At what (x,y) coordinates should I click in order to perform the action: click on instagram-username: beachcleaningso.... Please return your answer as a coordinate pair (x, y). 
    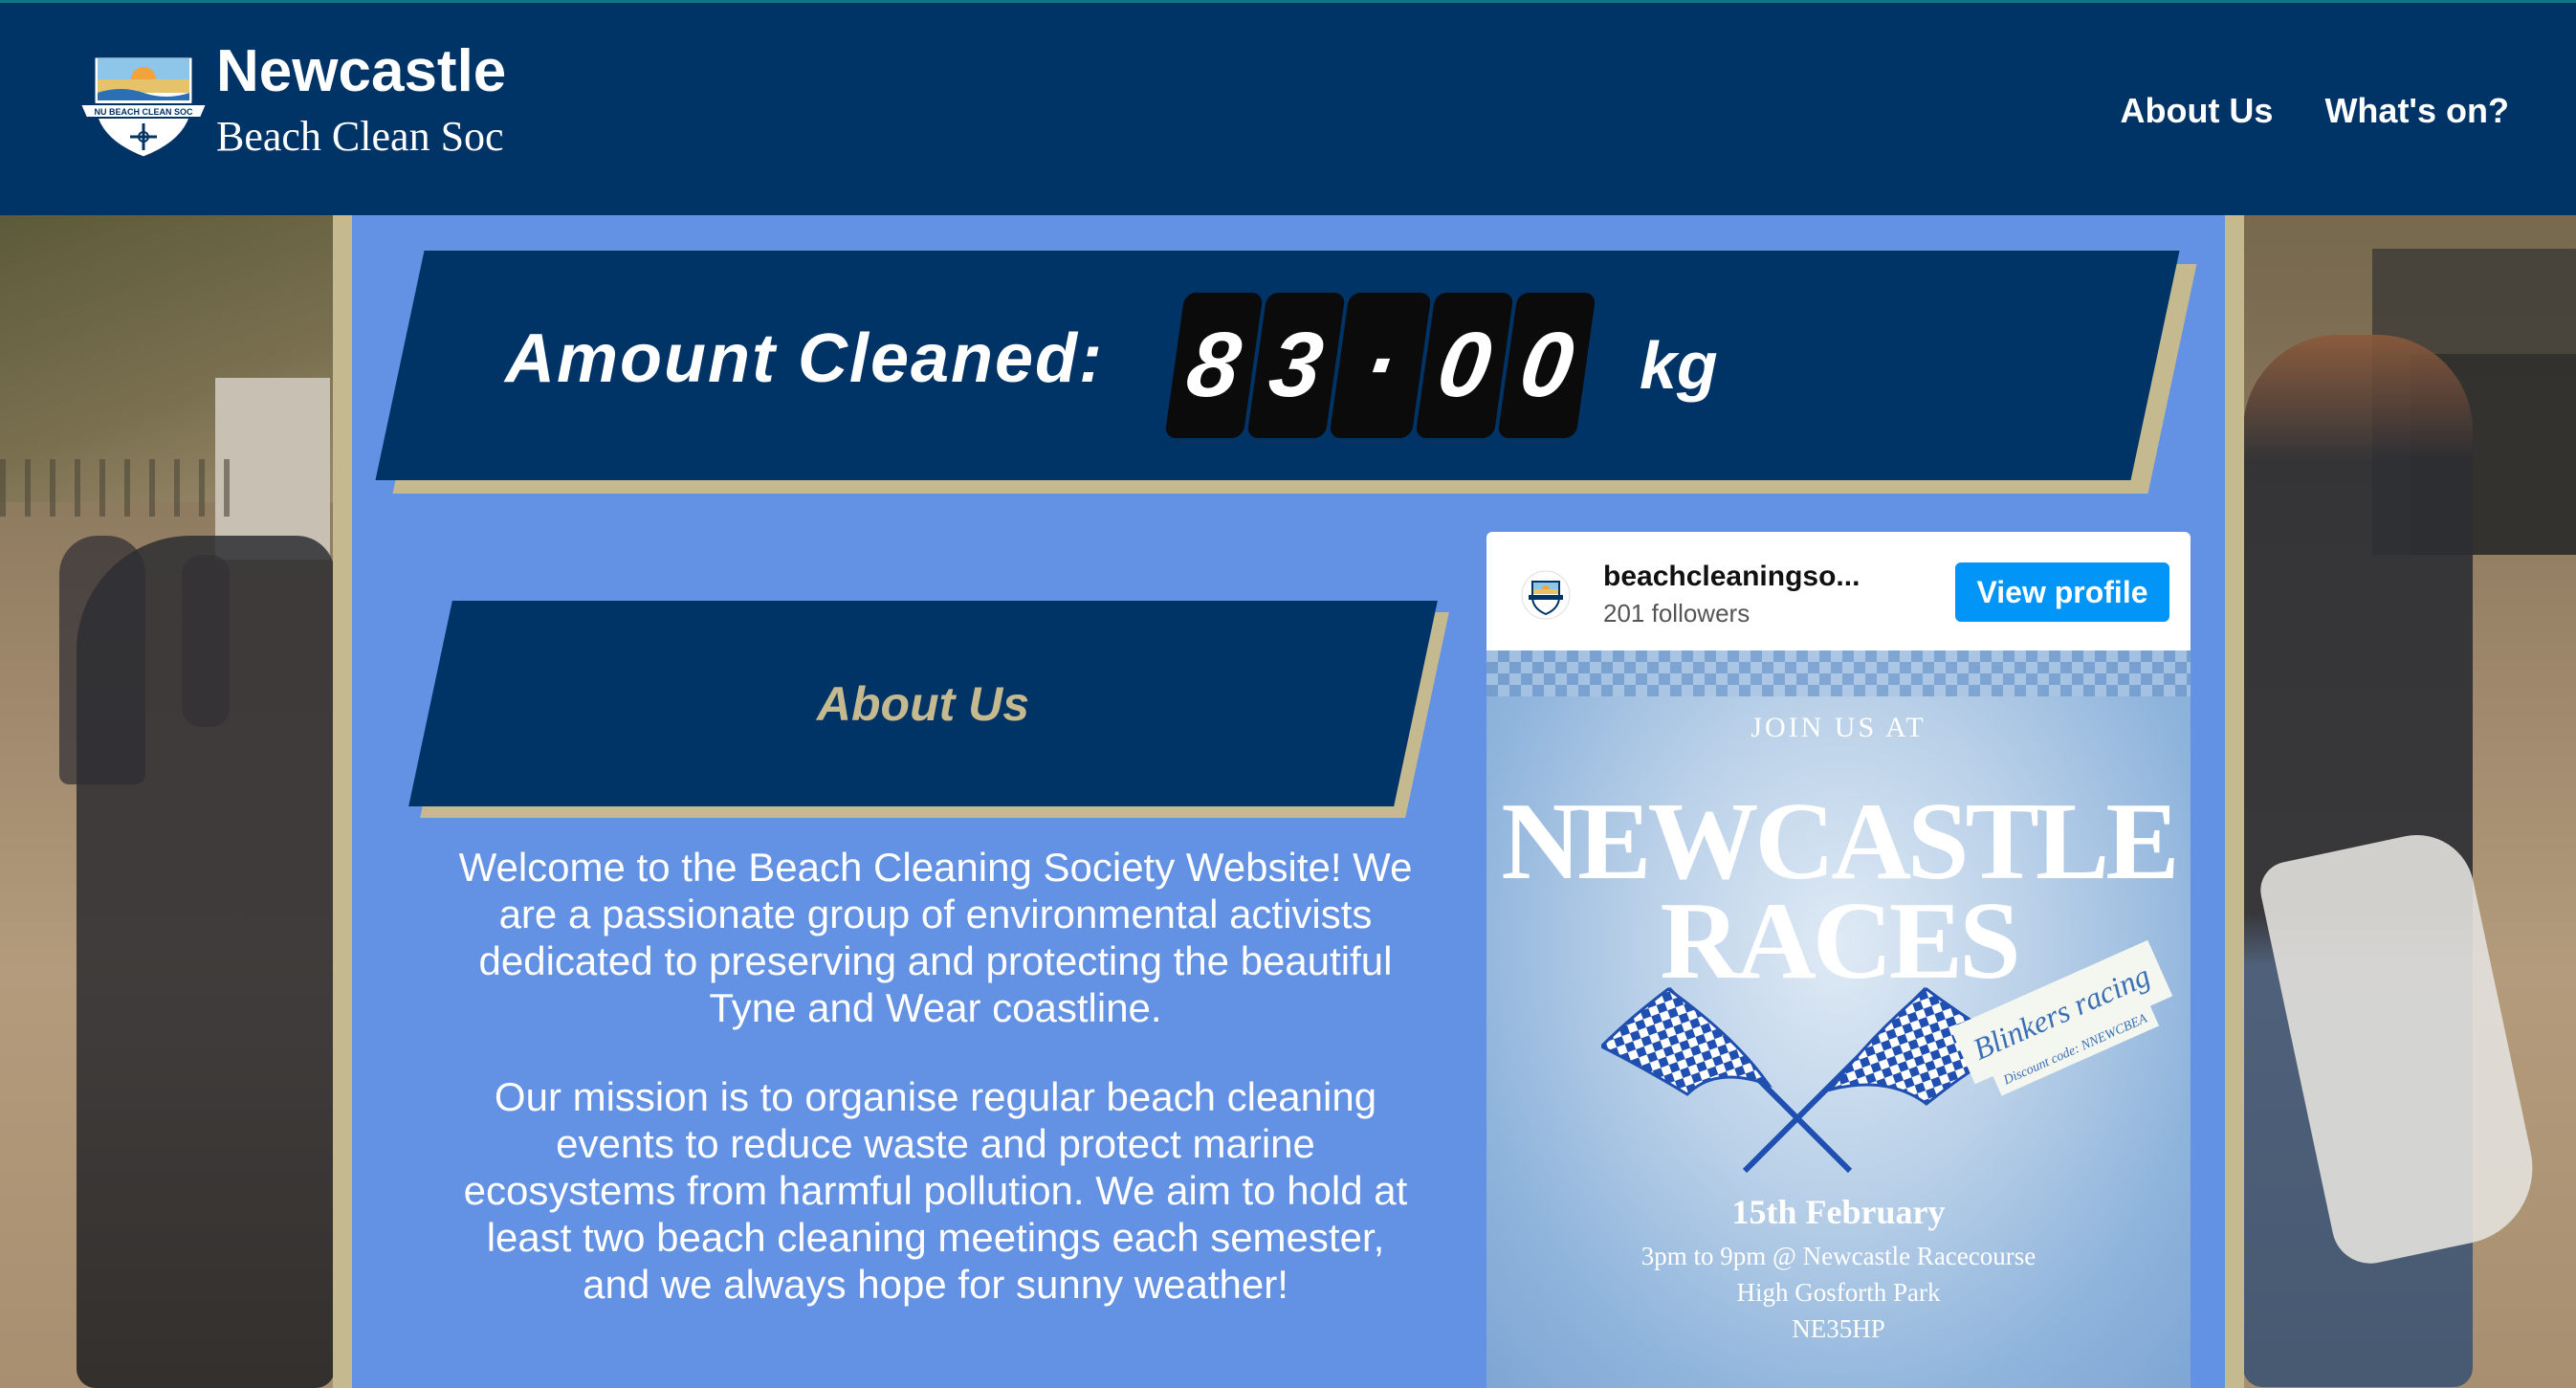
    Looking at the image, I should click on (1731, 577).